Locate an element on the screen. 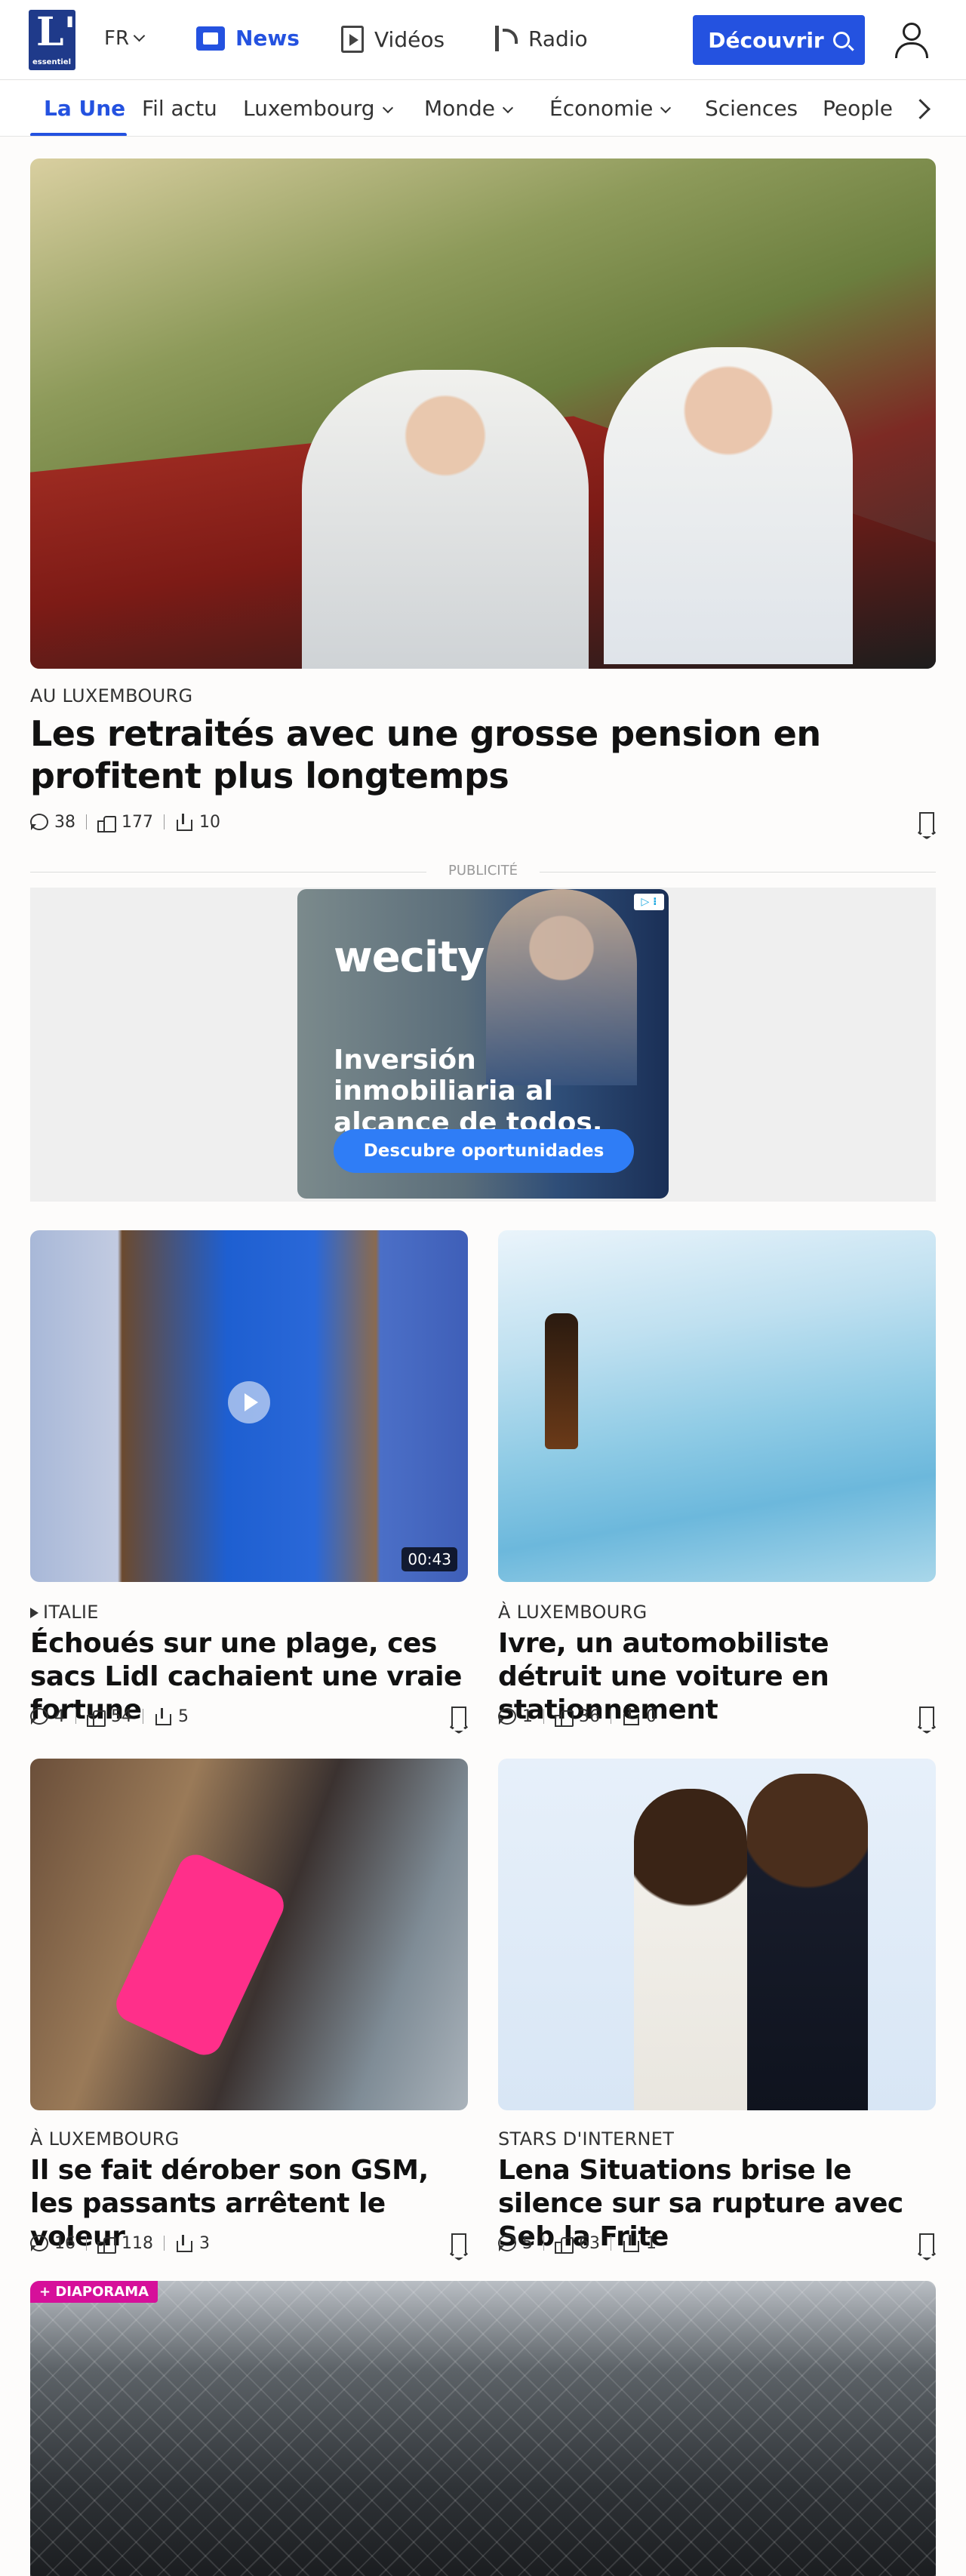  article-meta: 4 54 5 is located at coordinates (109, 1716).